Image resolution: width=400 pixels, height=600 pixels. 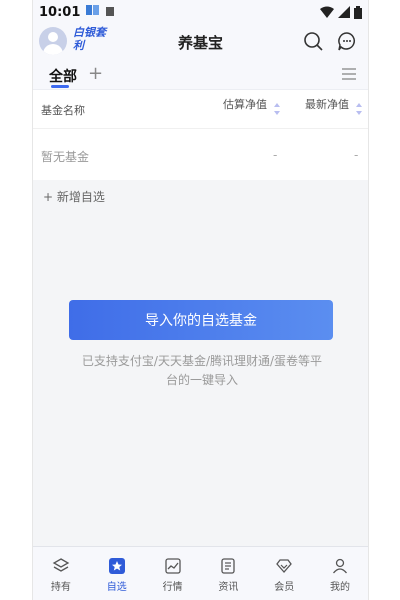 What do you see at coordinates (201, 320) in the screenshot?
I see `import-favorites-button: 导入你的自选基金` at bounding box center [201, 320].